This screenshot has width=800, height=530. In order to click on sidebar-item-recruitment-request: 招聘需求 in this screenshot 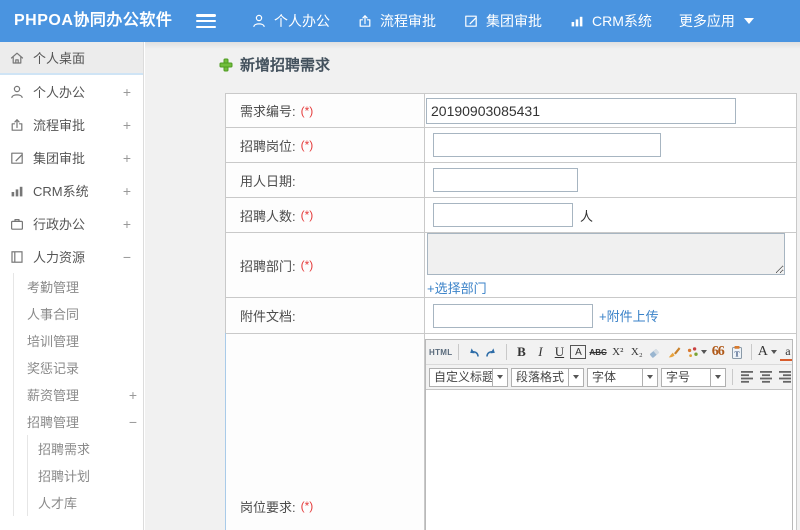, I will do `click(85, 448)`.